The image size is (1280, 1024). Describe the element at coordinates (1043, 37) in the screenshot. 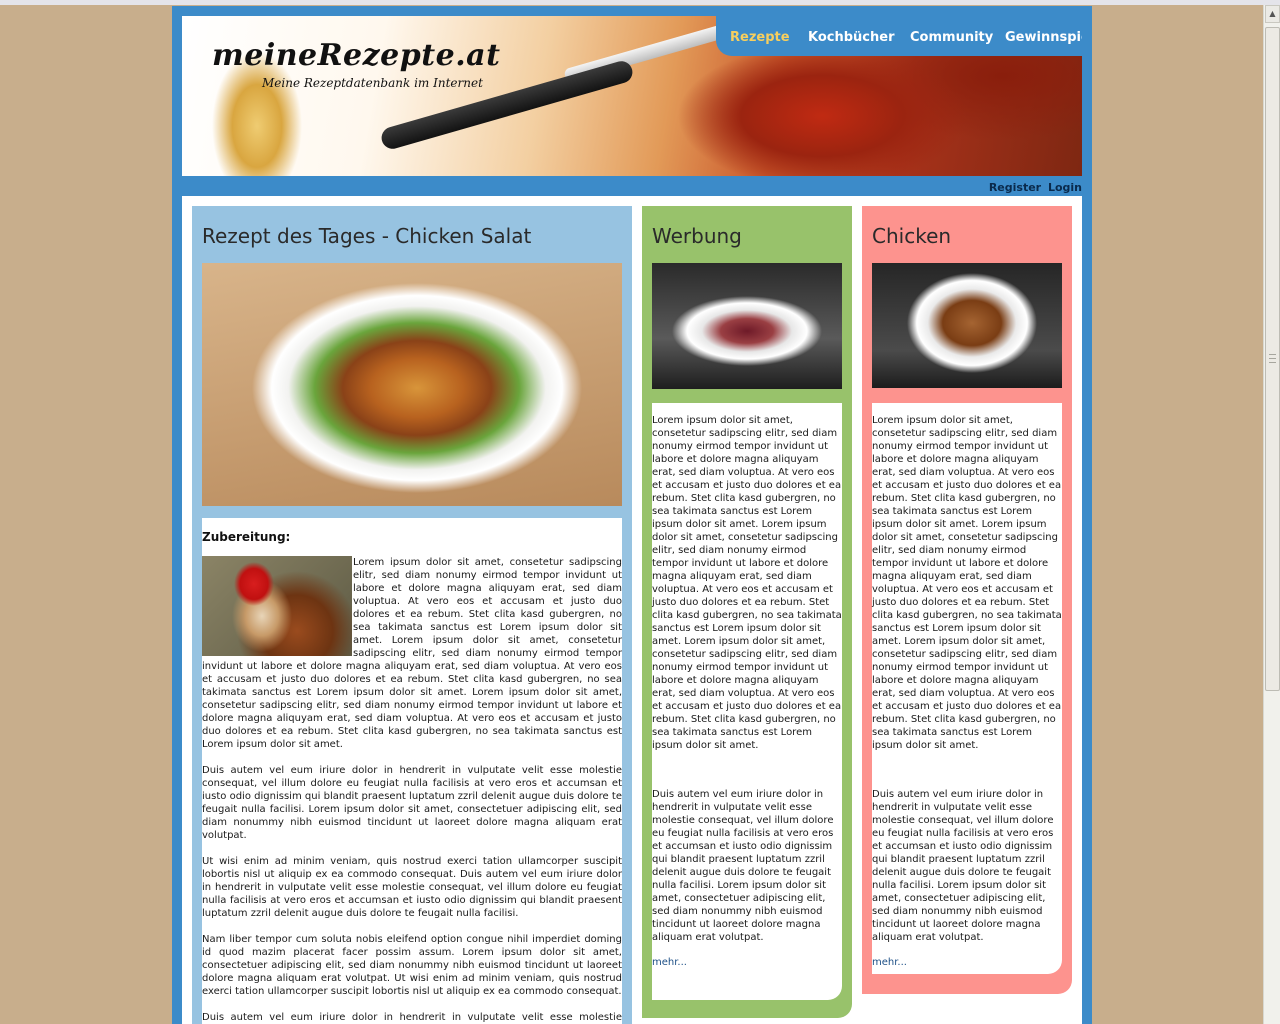

I see `nav-item-gewinnspiel: Gewinnspiel` at that location.